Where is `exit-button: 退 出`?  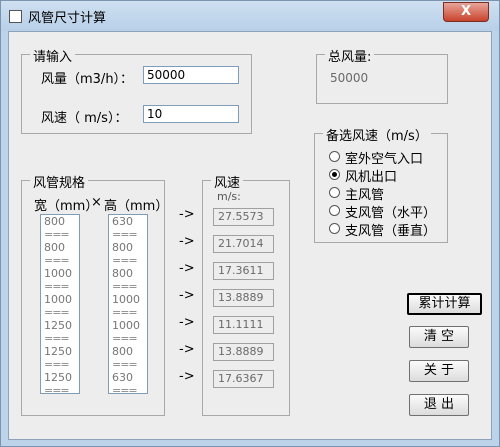
exit-button: 退 出 is located at coordinates (439, 405).